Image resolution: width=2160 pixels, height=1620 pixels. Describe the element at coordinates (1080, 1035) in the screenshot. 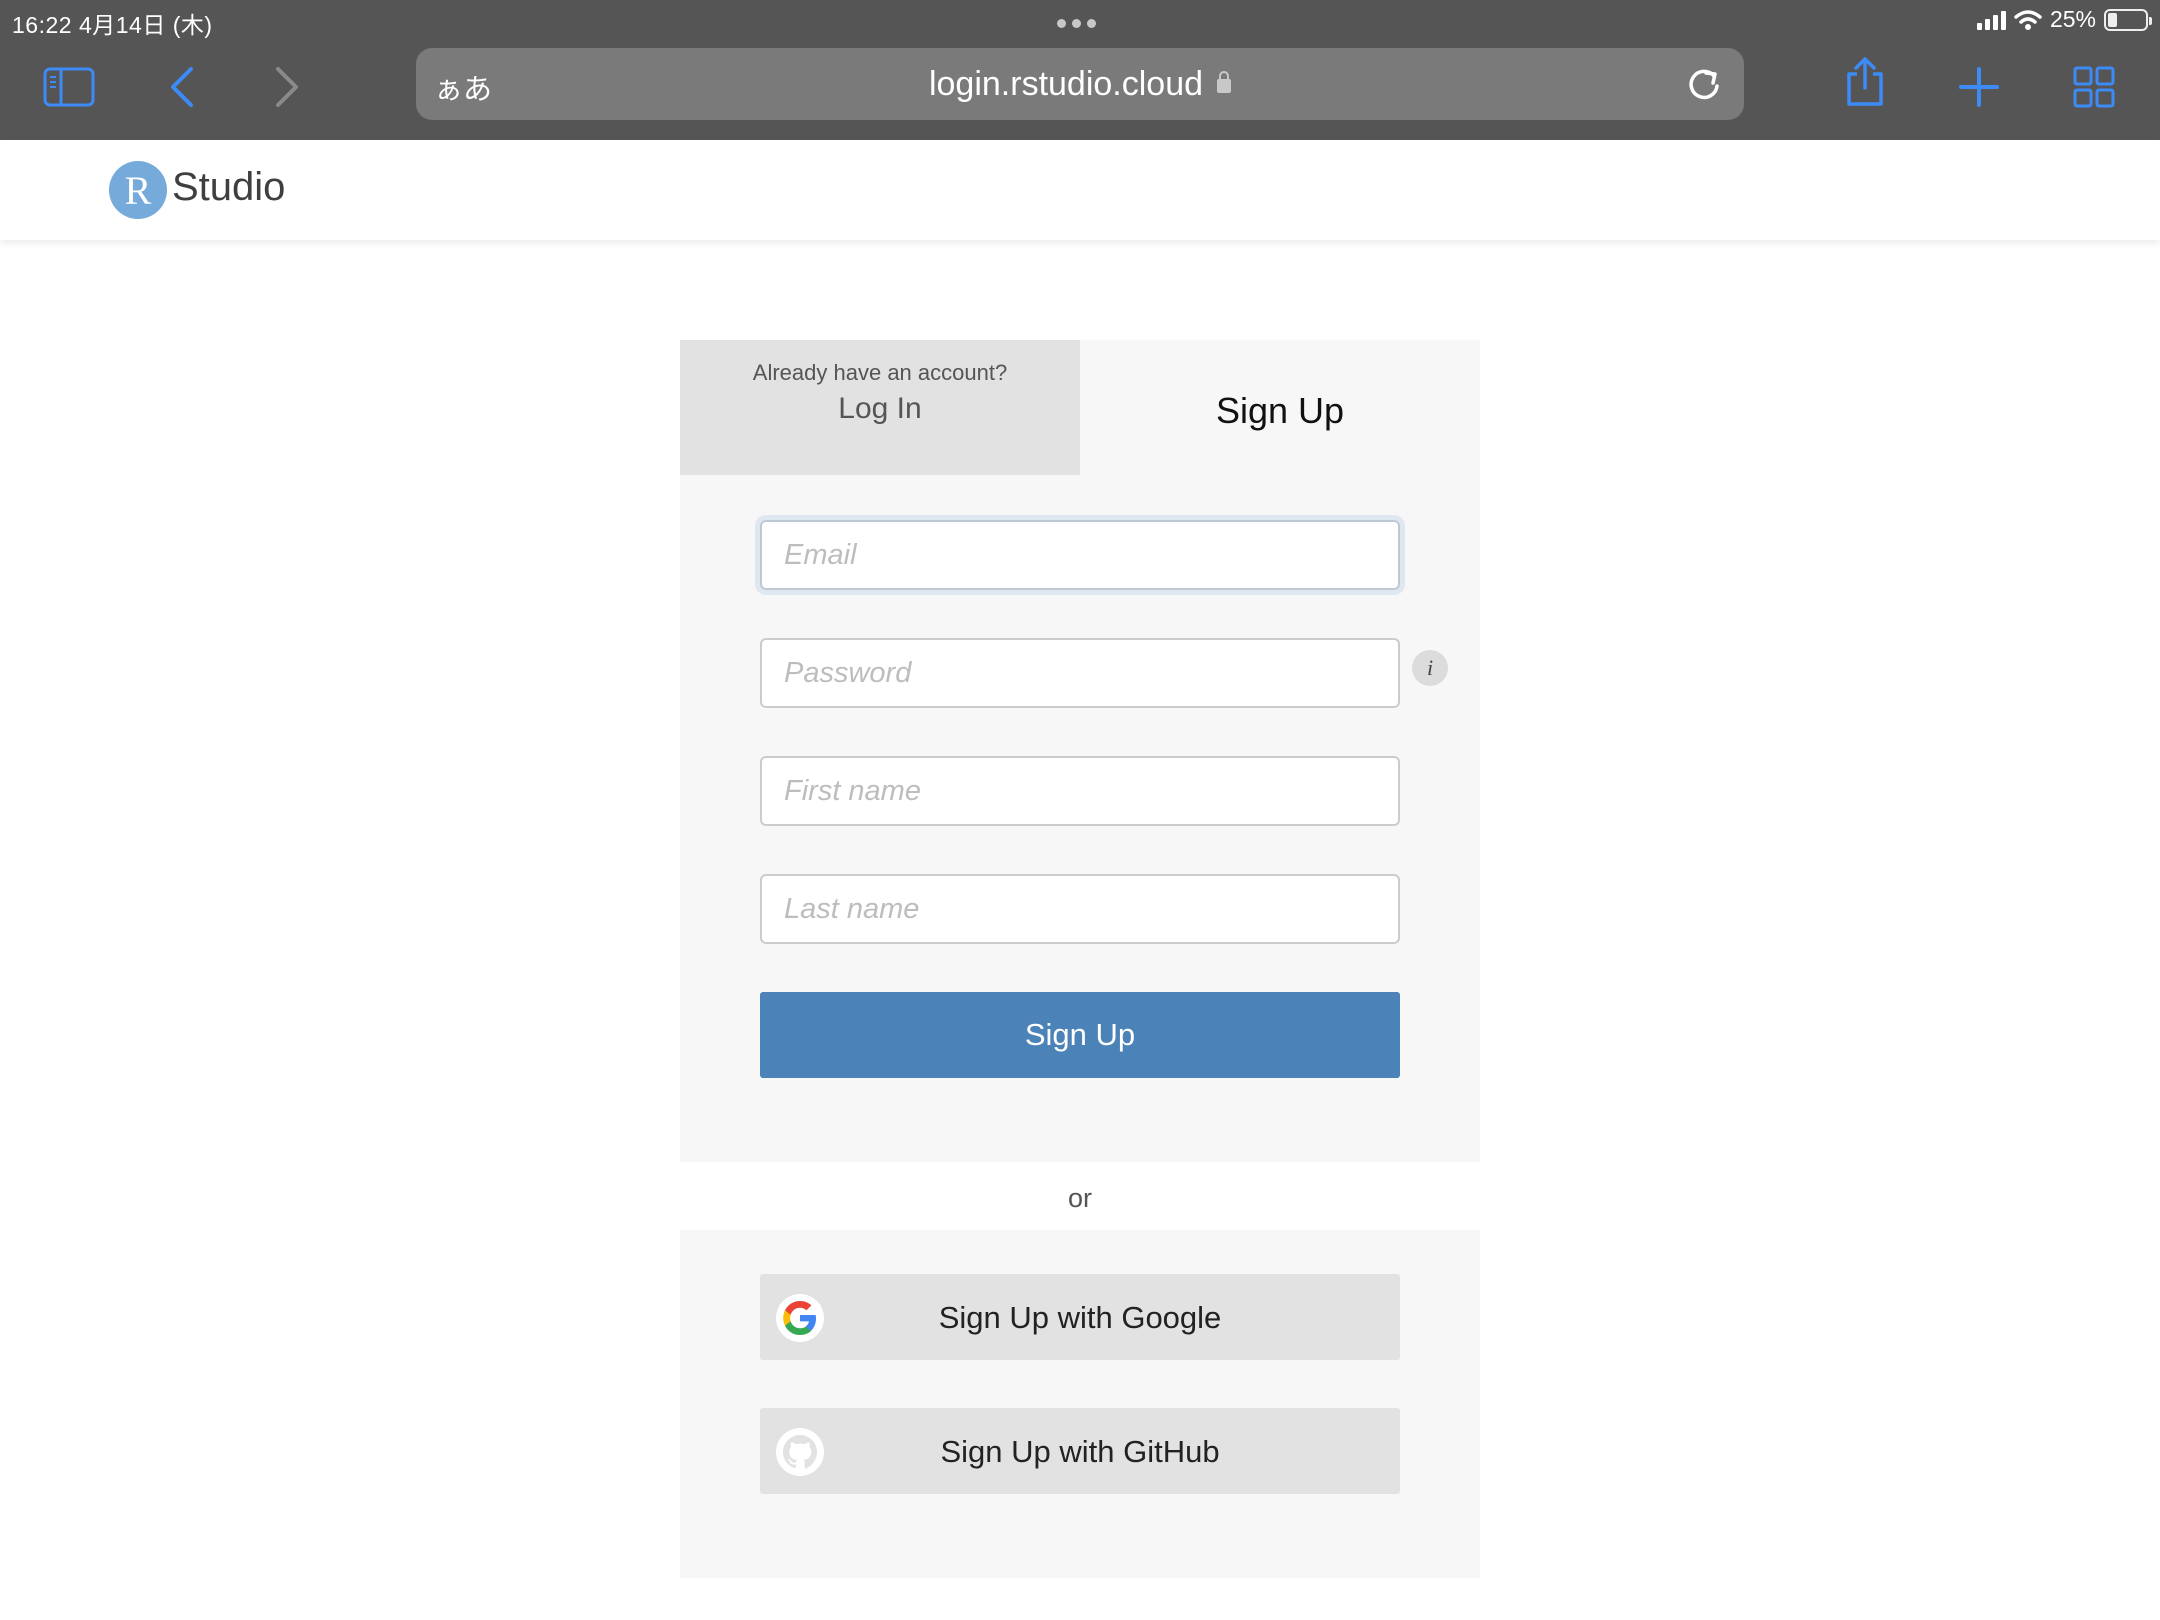

I see `signup-button: Sign Up` at that location.